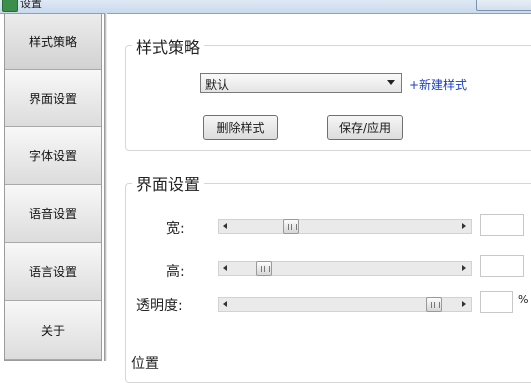 The height and width of the screenshot is (383, 531). I want to click on style-select-value: 默认, so click(217, 85).